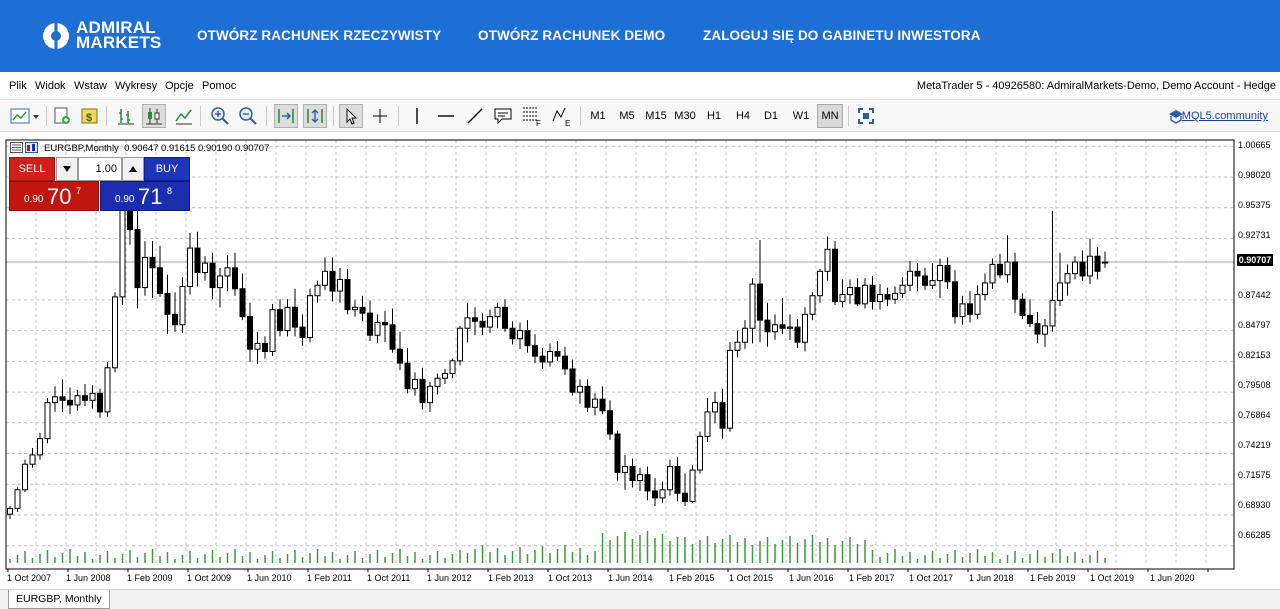  I want to click on menu-view: Widok, so click(50, 86).